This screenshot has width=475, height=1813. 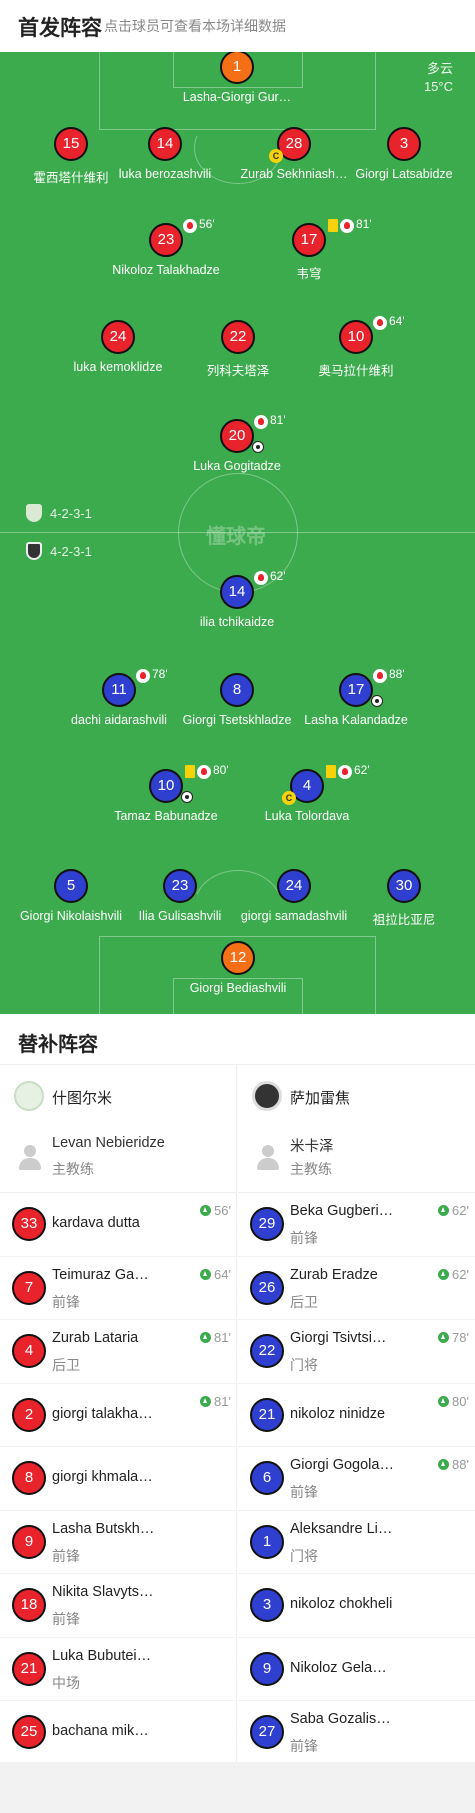 I want to click on substitution-time: 62', so click(x=362, y=770).